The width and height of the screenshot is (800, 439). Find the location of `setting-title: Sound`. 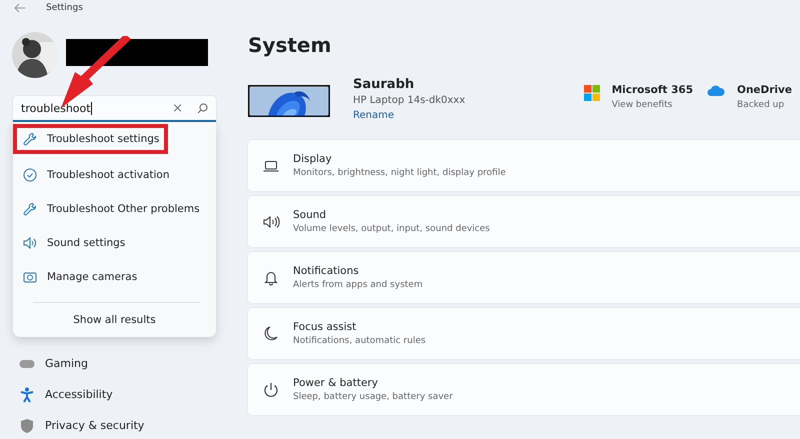

setting-title: Sound is located at coordinates (310, 215).